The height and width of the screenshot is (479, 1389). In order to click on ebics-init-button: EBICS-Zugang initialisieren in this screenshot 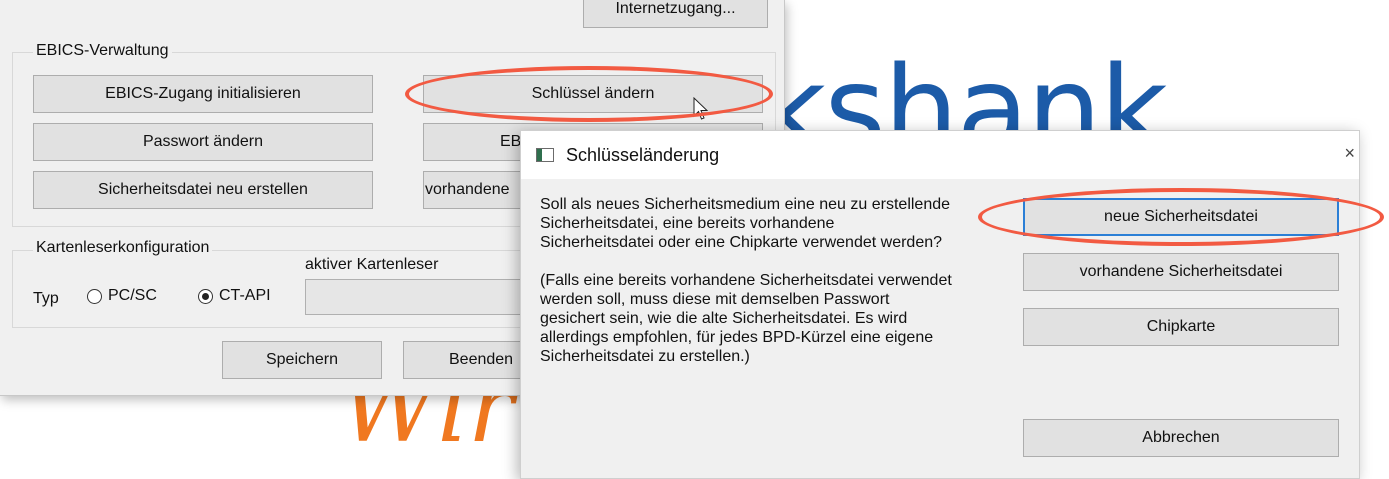, I will do `click(203, 94)`.